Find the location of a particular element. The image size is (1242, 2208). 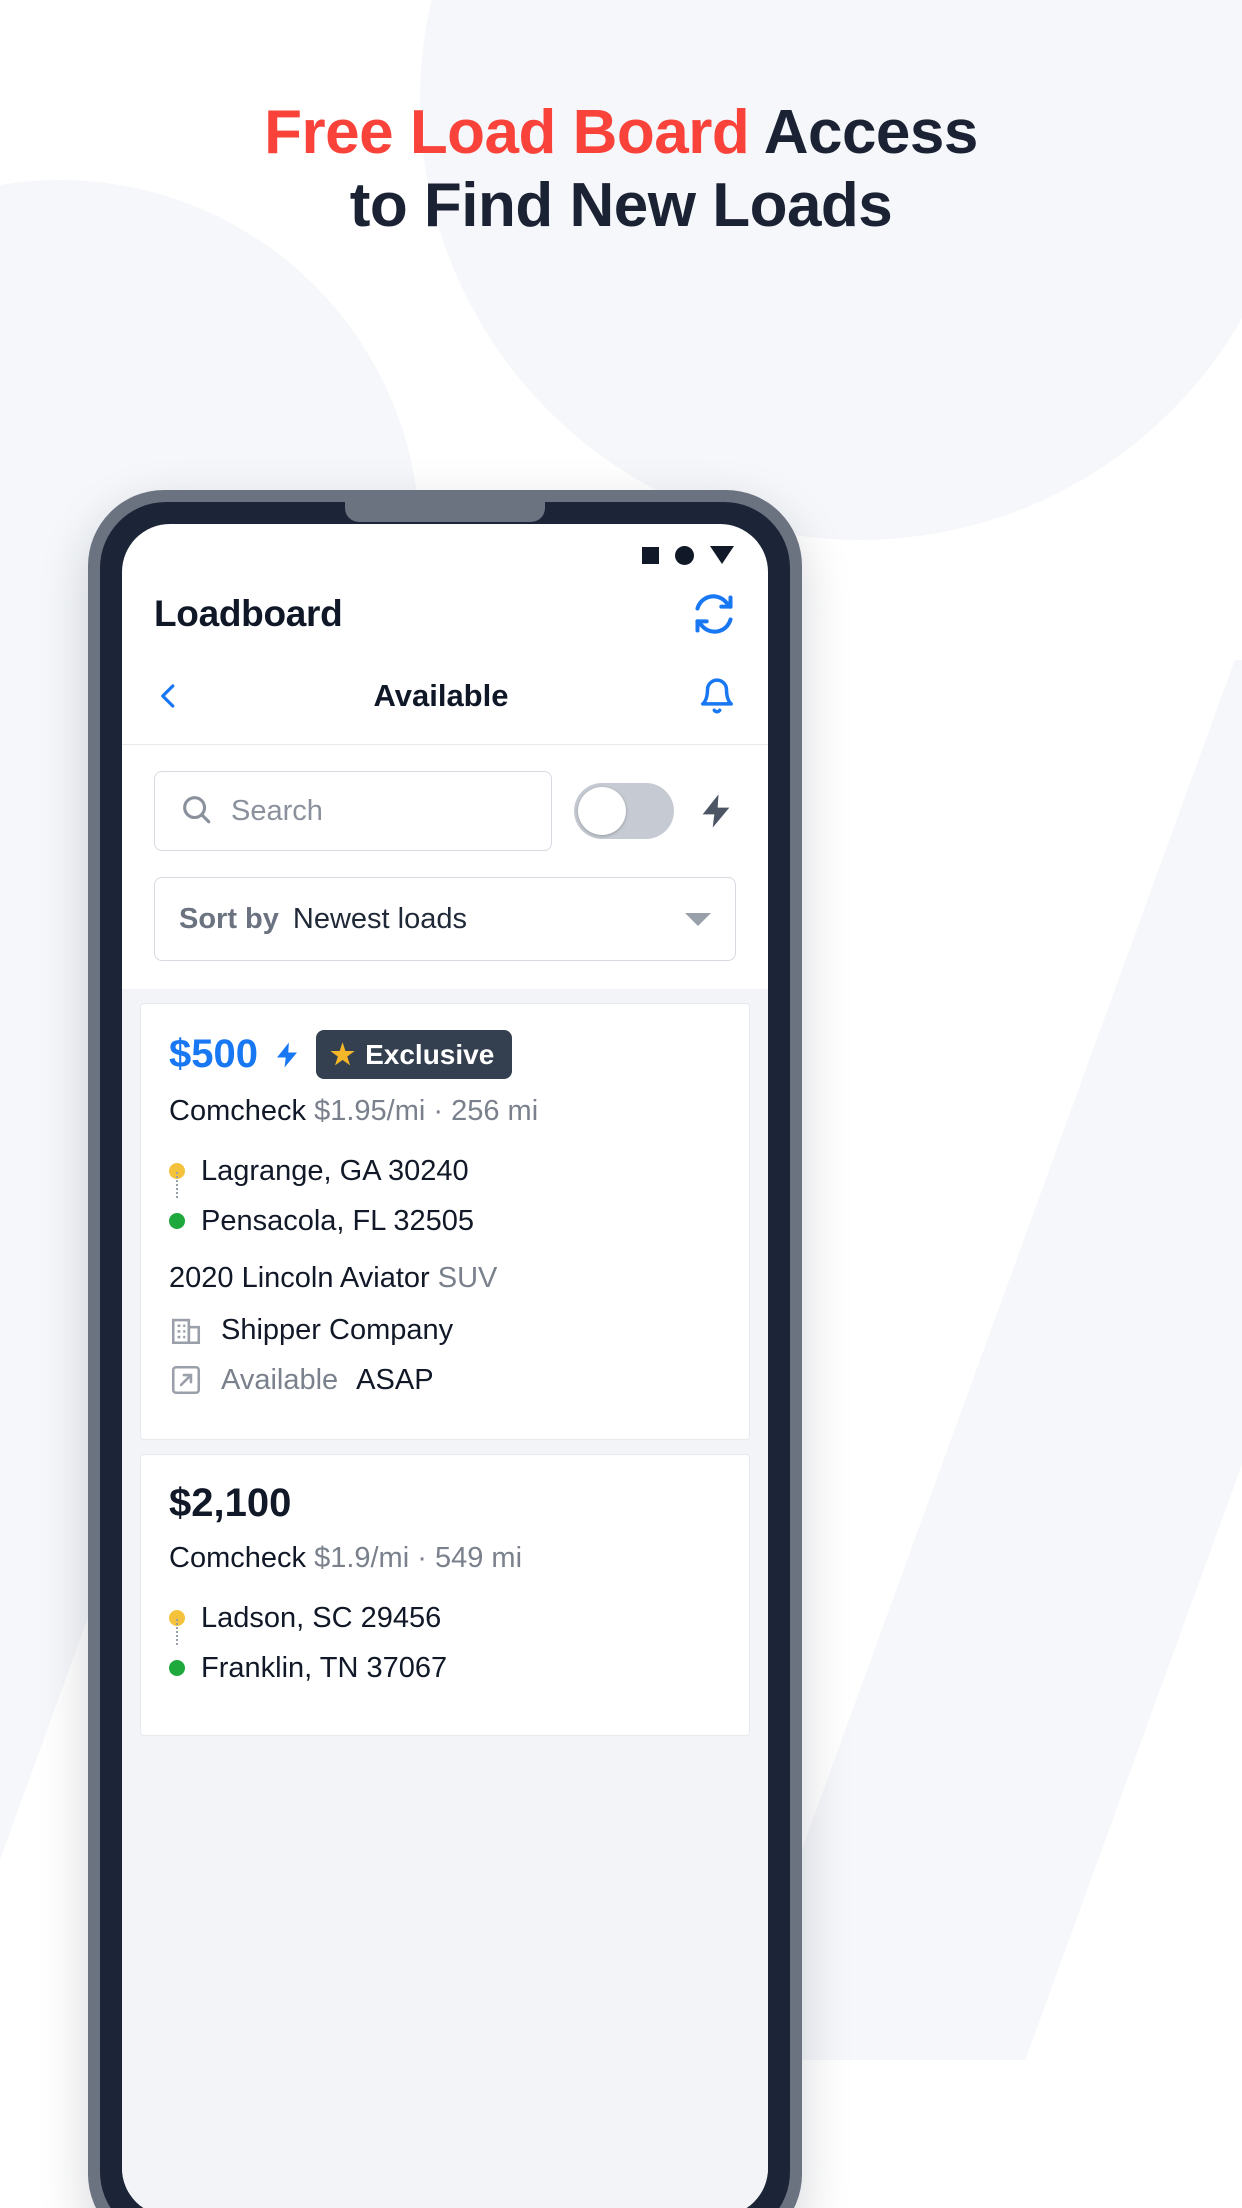

load-price: $500 is located at coordinates (213, 1054).